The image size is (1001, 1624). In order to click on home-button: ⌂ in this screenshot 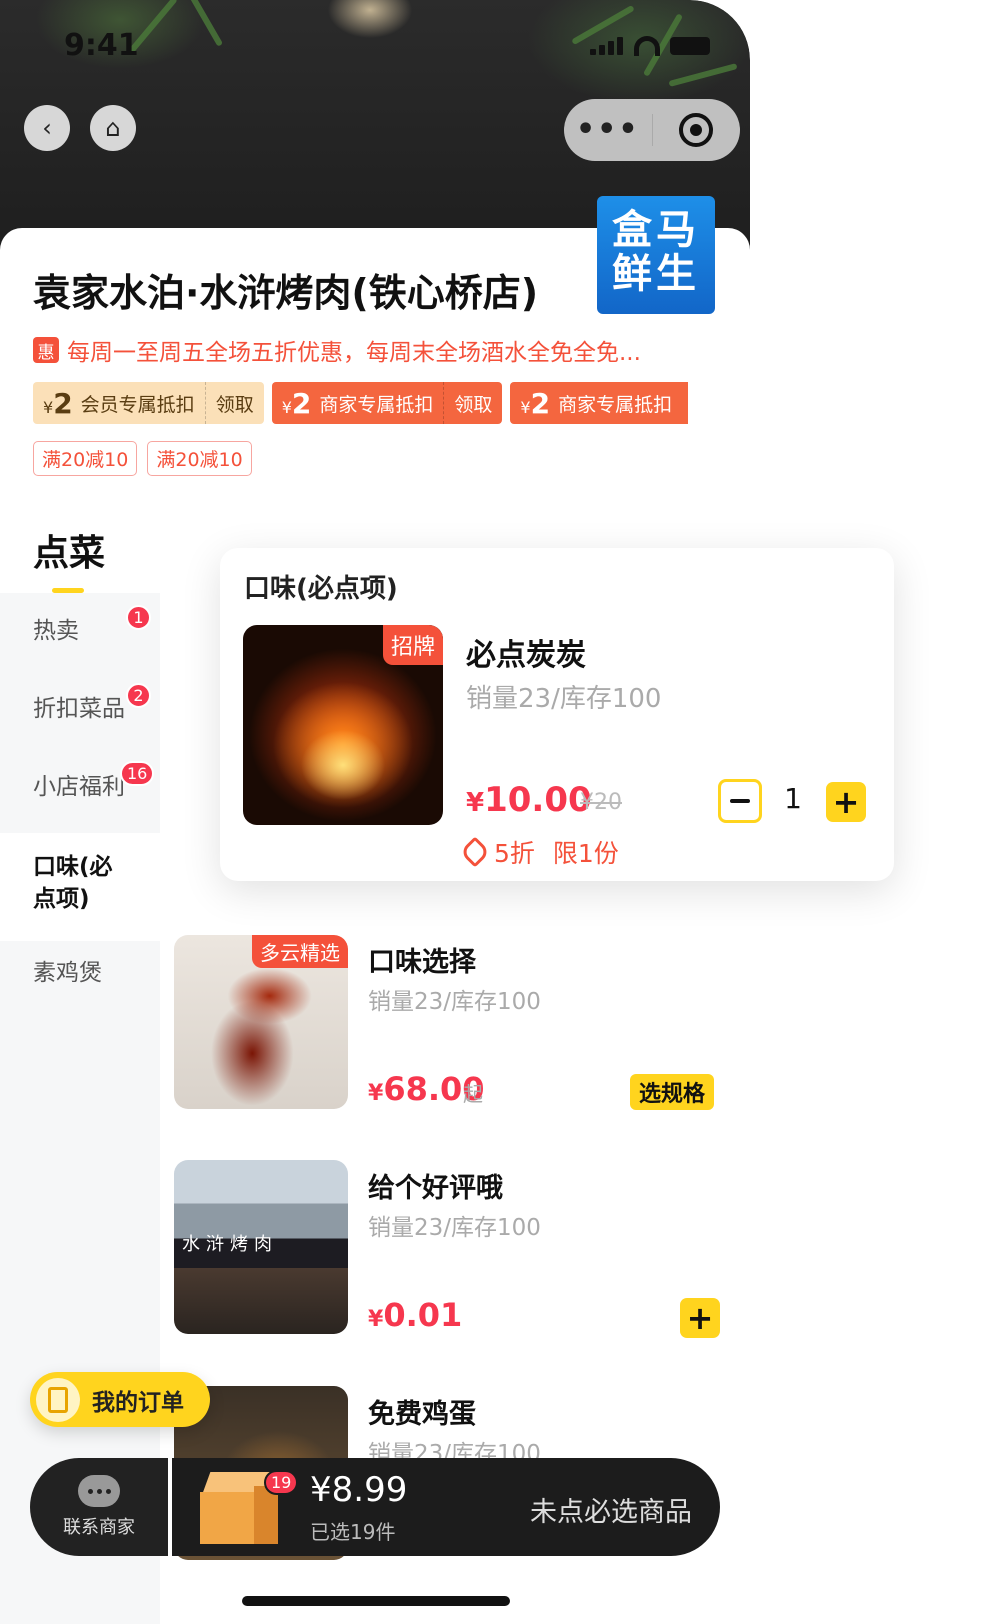, I will do `click(113, 128)`.